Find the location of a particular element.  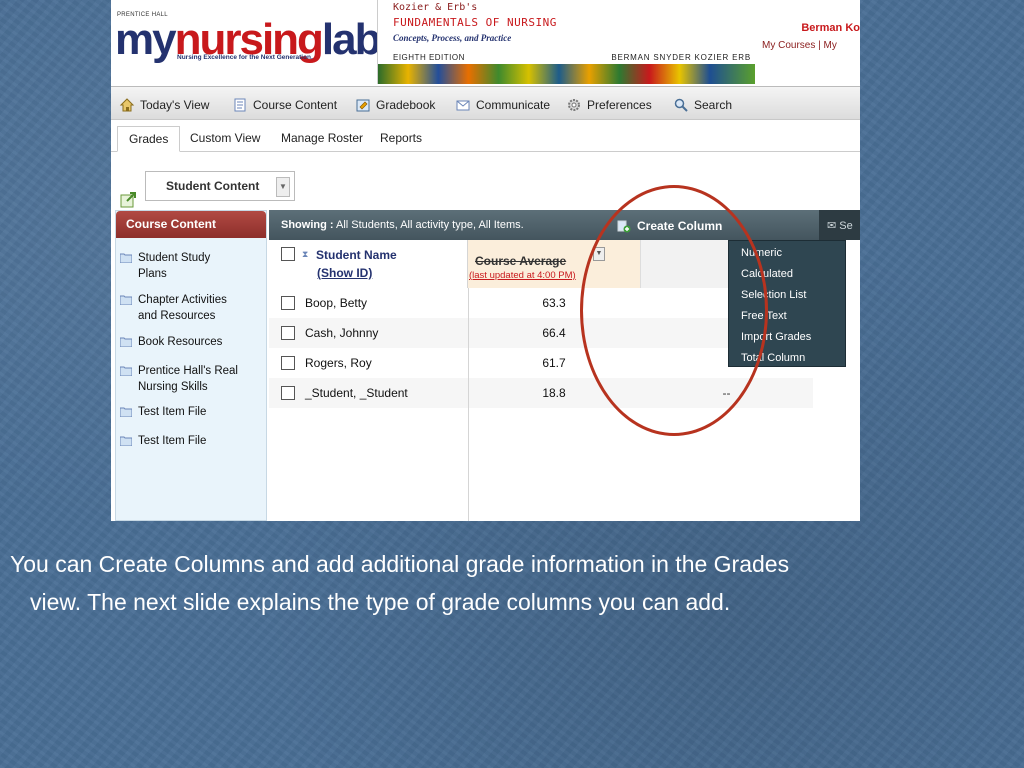

user-name: Berman Ko is located at coordinates (830, 28).